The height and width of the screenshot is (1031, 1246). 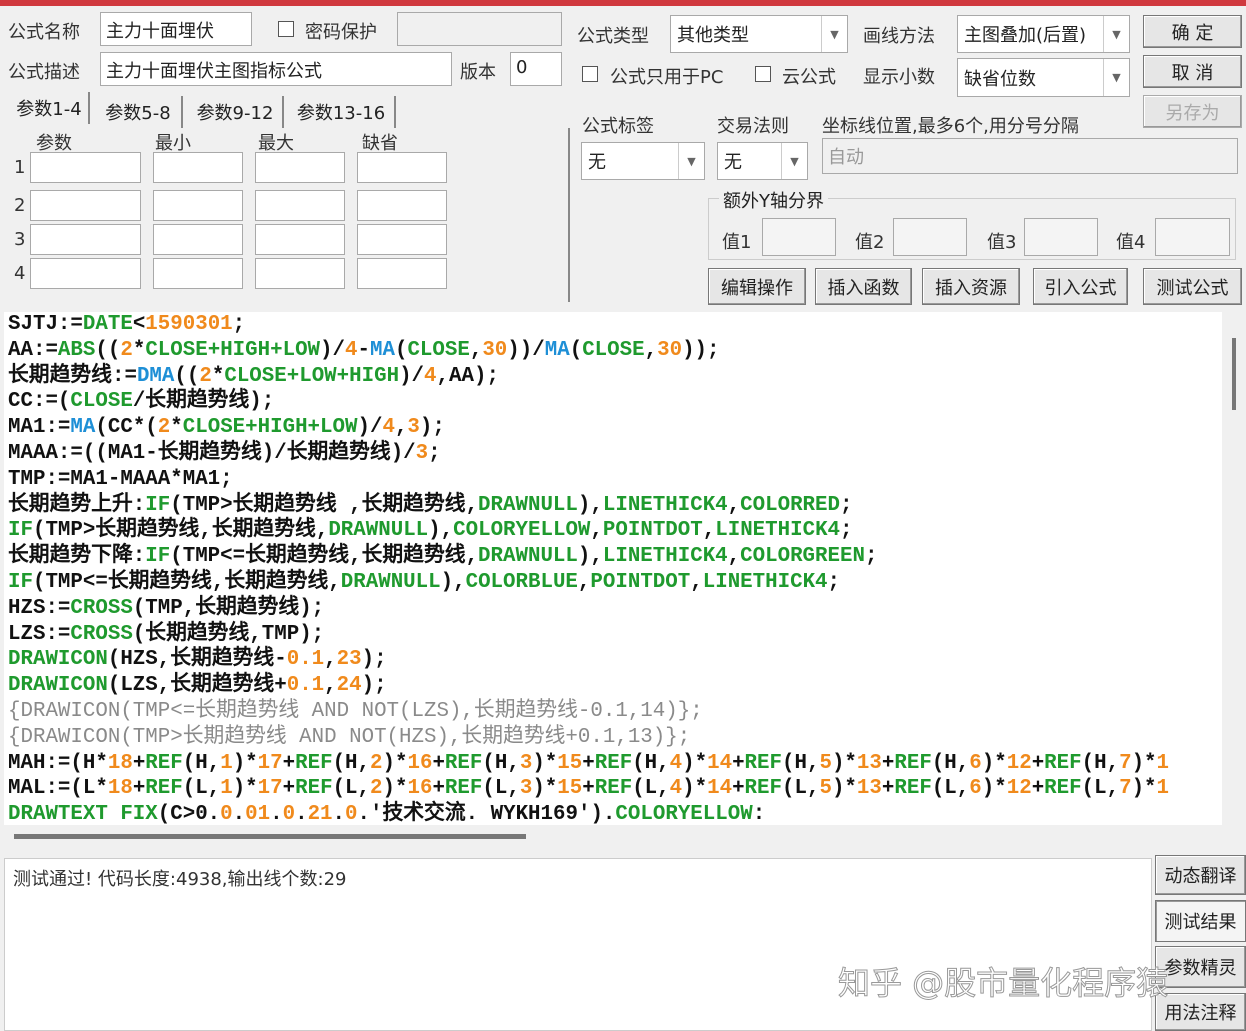 I want to click on formula-desc-label: 公式描述, so click(x=44, y=72).